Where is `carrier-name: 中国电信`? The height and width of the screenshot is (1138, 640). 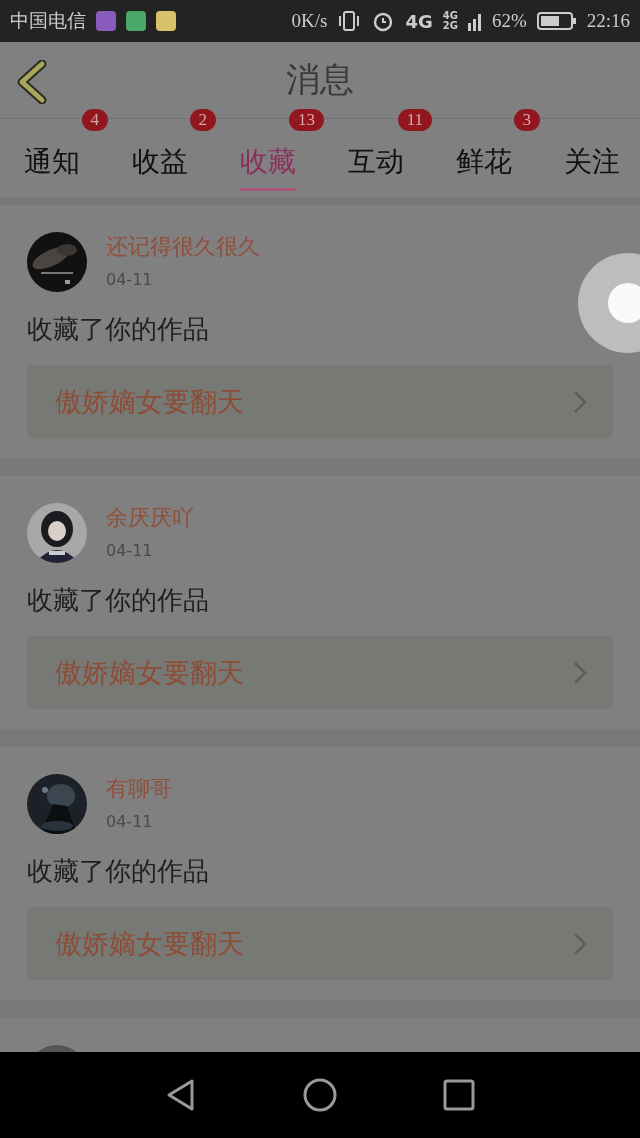
carrier-name: 中国电信 is located at coordinates (48, 21).